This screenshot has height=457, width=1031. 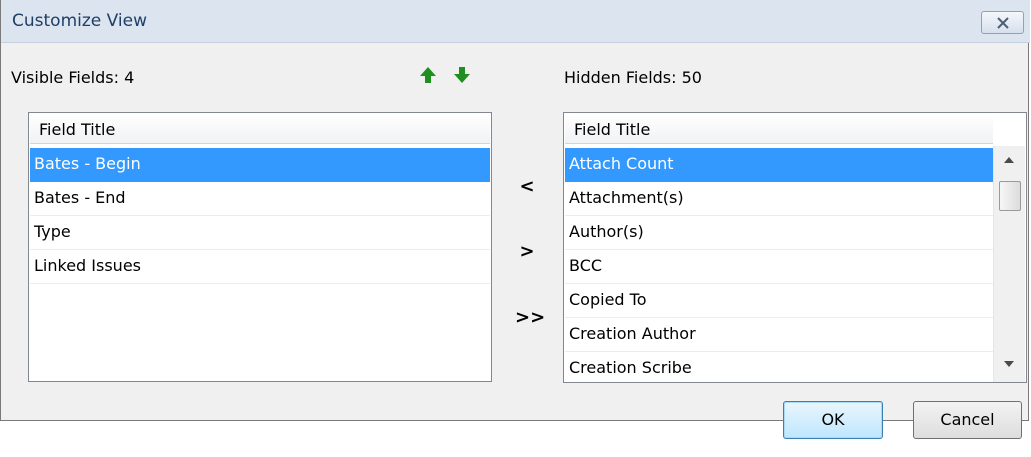 What do you see at coordinates (260, 165) in the screenshot?
I see `visible-list-item: Bates - Begin` at bounding box center [260, 165].